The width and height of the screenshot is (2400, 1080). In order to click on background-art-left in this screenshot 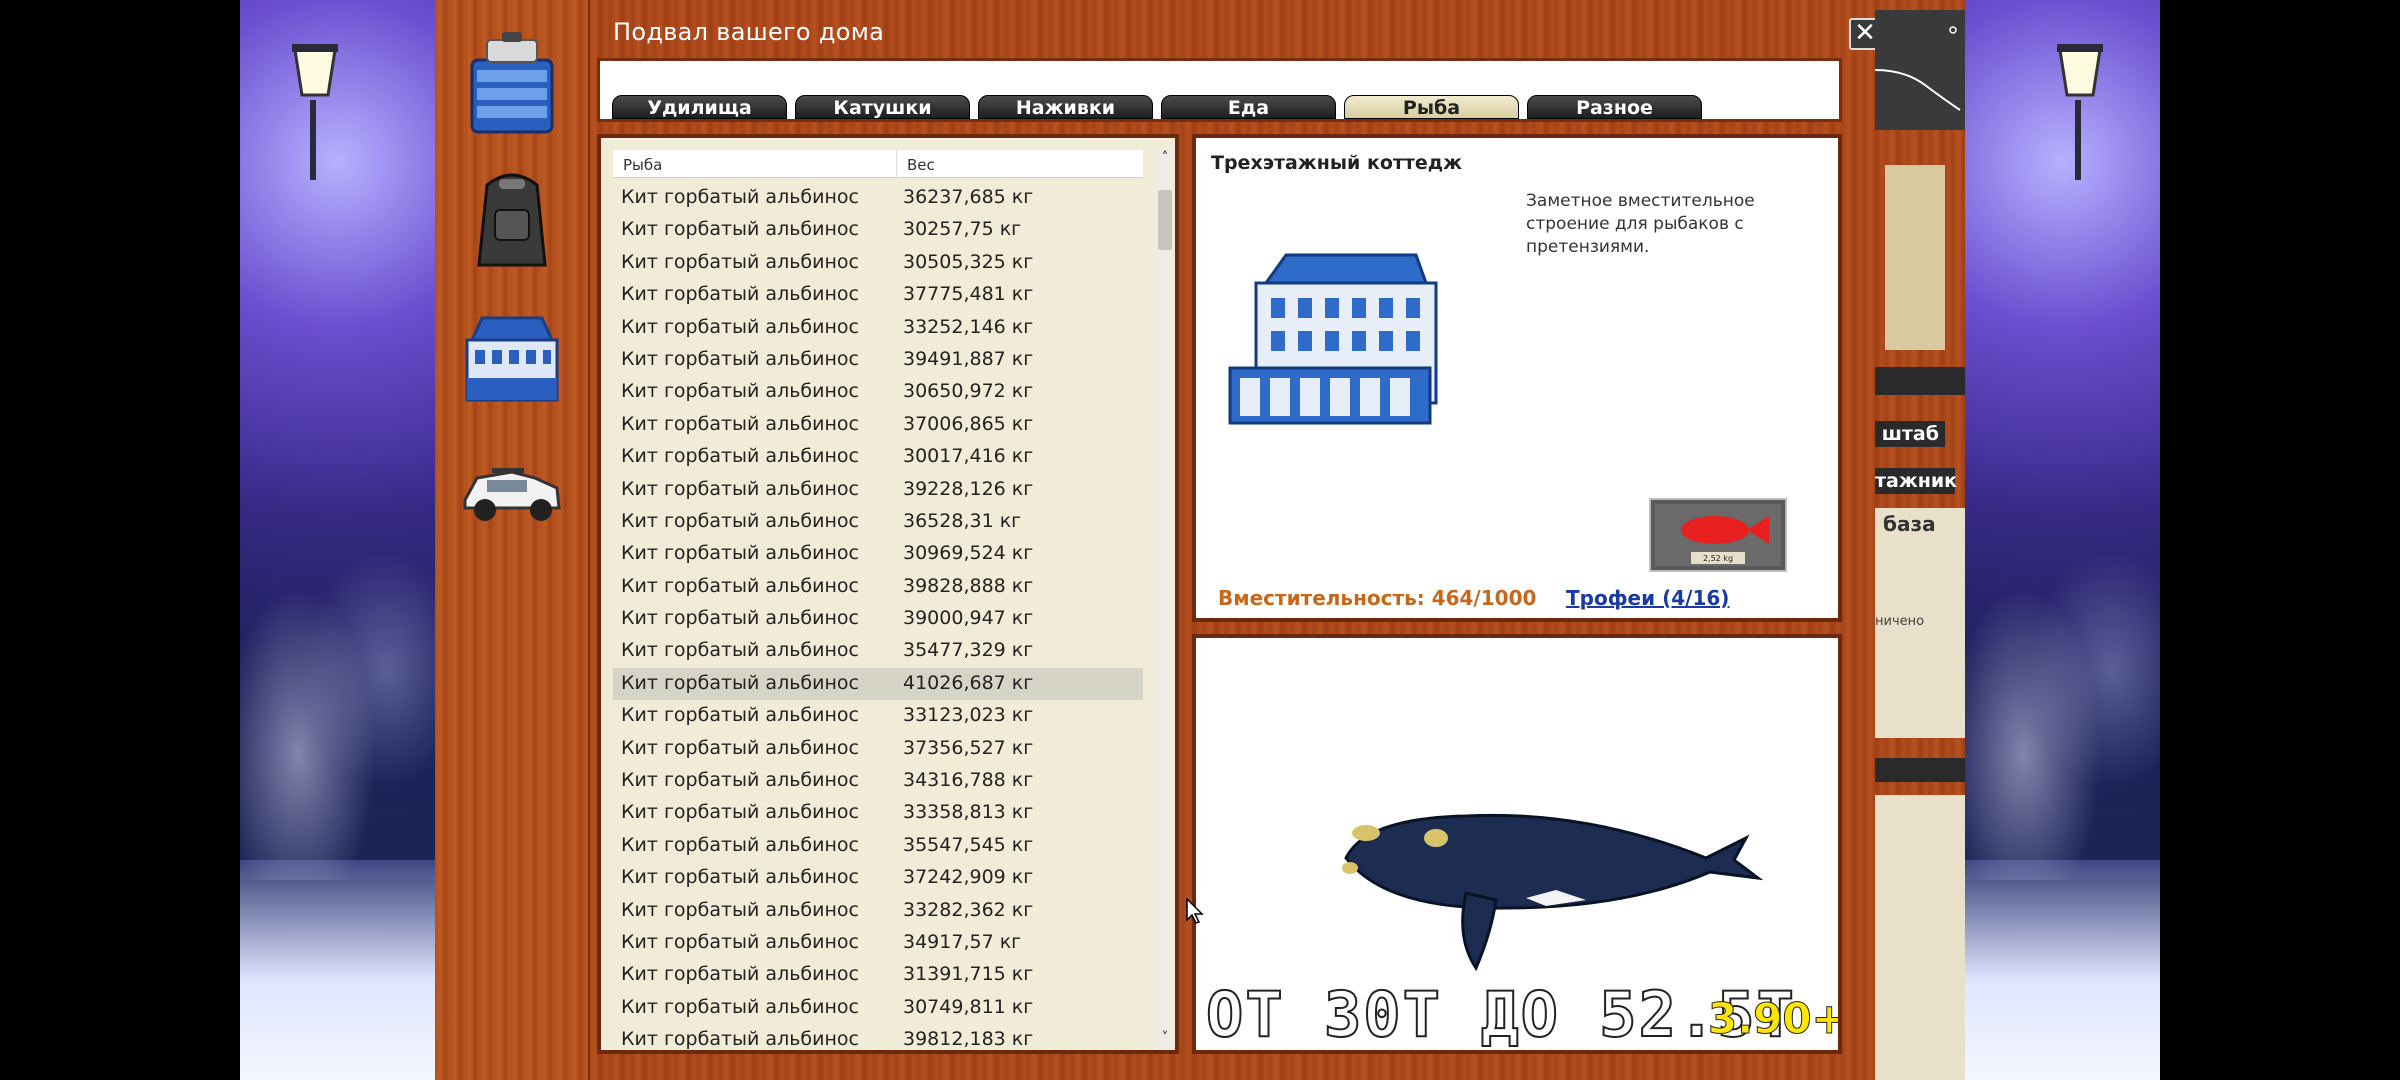, I will do `click(337, 540)`.